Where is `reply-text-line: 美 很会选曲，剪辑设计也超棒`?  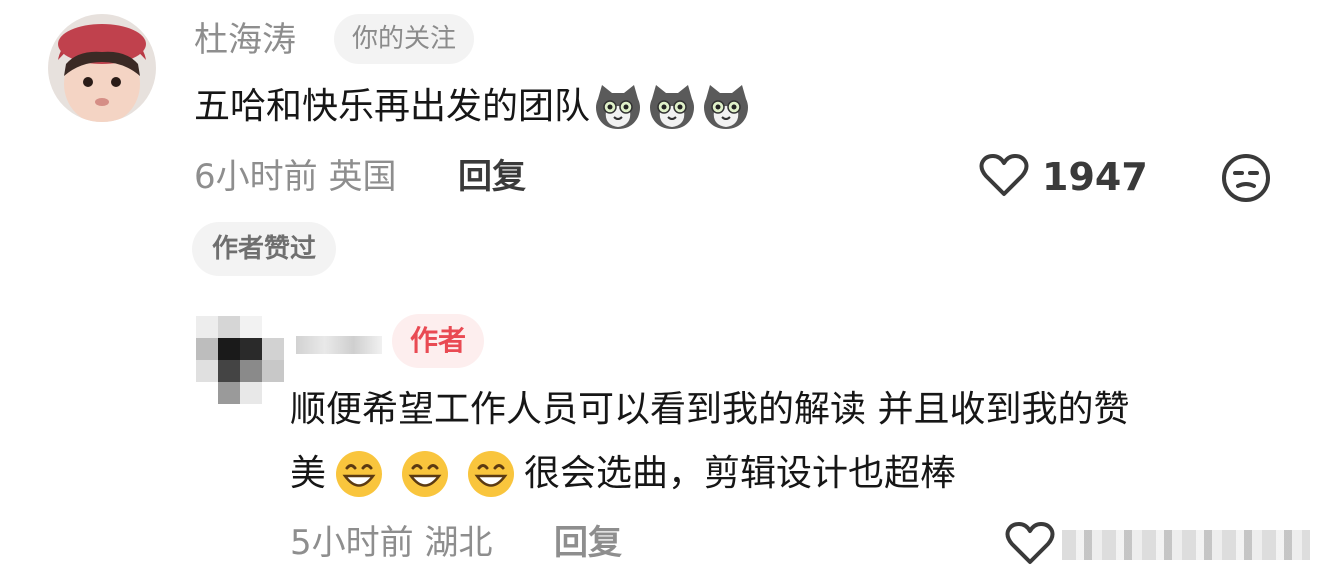
reply-text-line: 美 很会选曲，剪辑设计也超棒 is located at coordinates (790, 474).